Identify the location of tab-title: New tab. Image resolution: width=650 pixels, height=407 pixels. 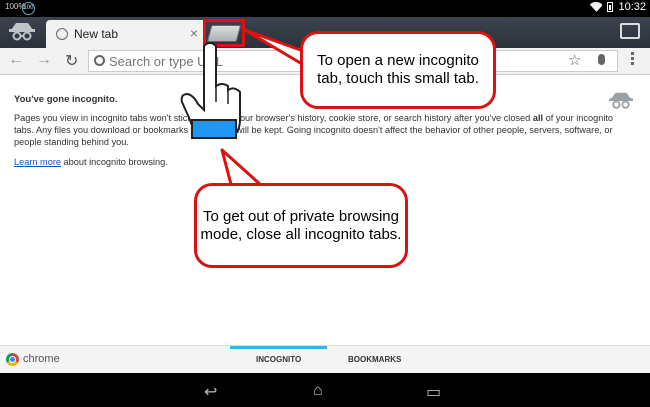
(96, 34).